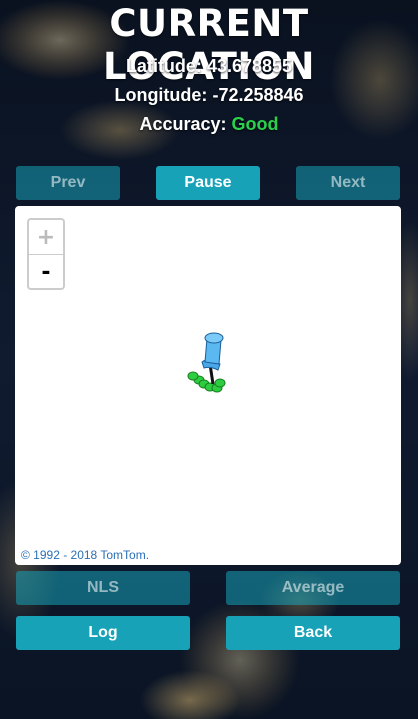  What do you see at coordinates (209, 95) in the screenshot?
I see `longitude-row: Longitude: -72.258846` at bounding box center [209, 95].